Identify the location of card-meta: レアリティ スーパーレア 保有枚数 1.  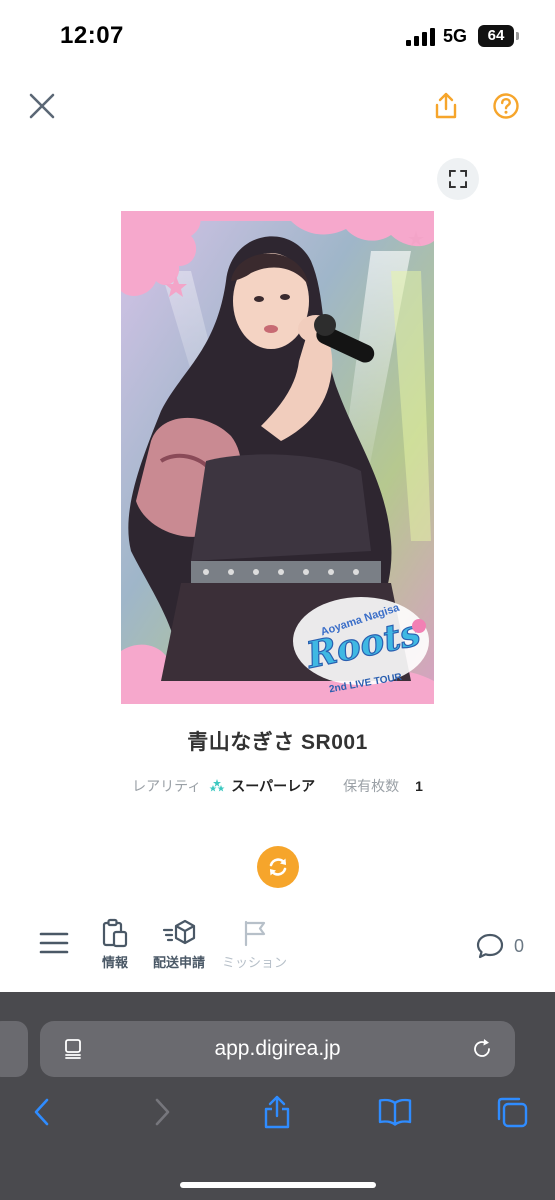
(277, 786).